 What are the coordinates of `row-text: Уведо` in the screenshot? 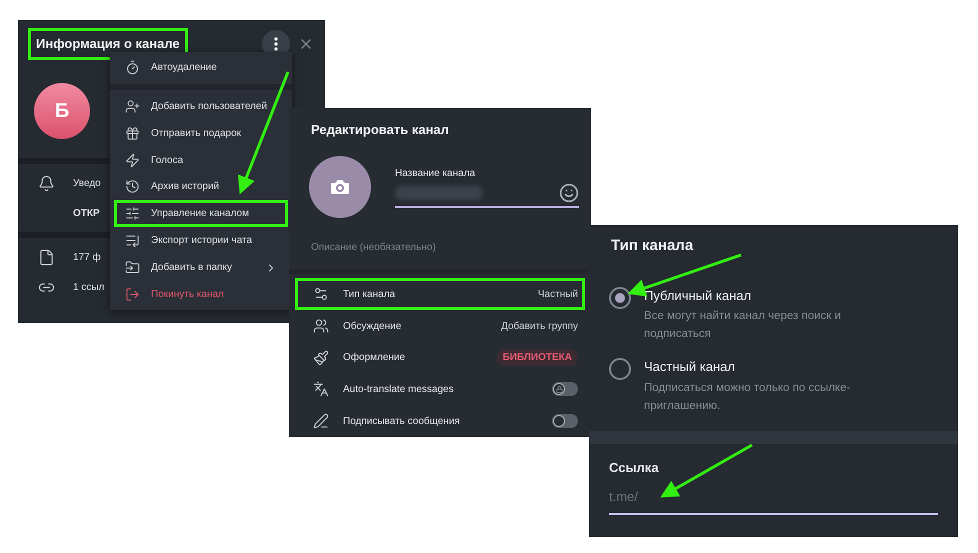 It's located at (87, 183).